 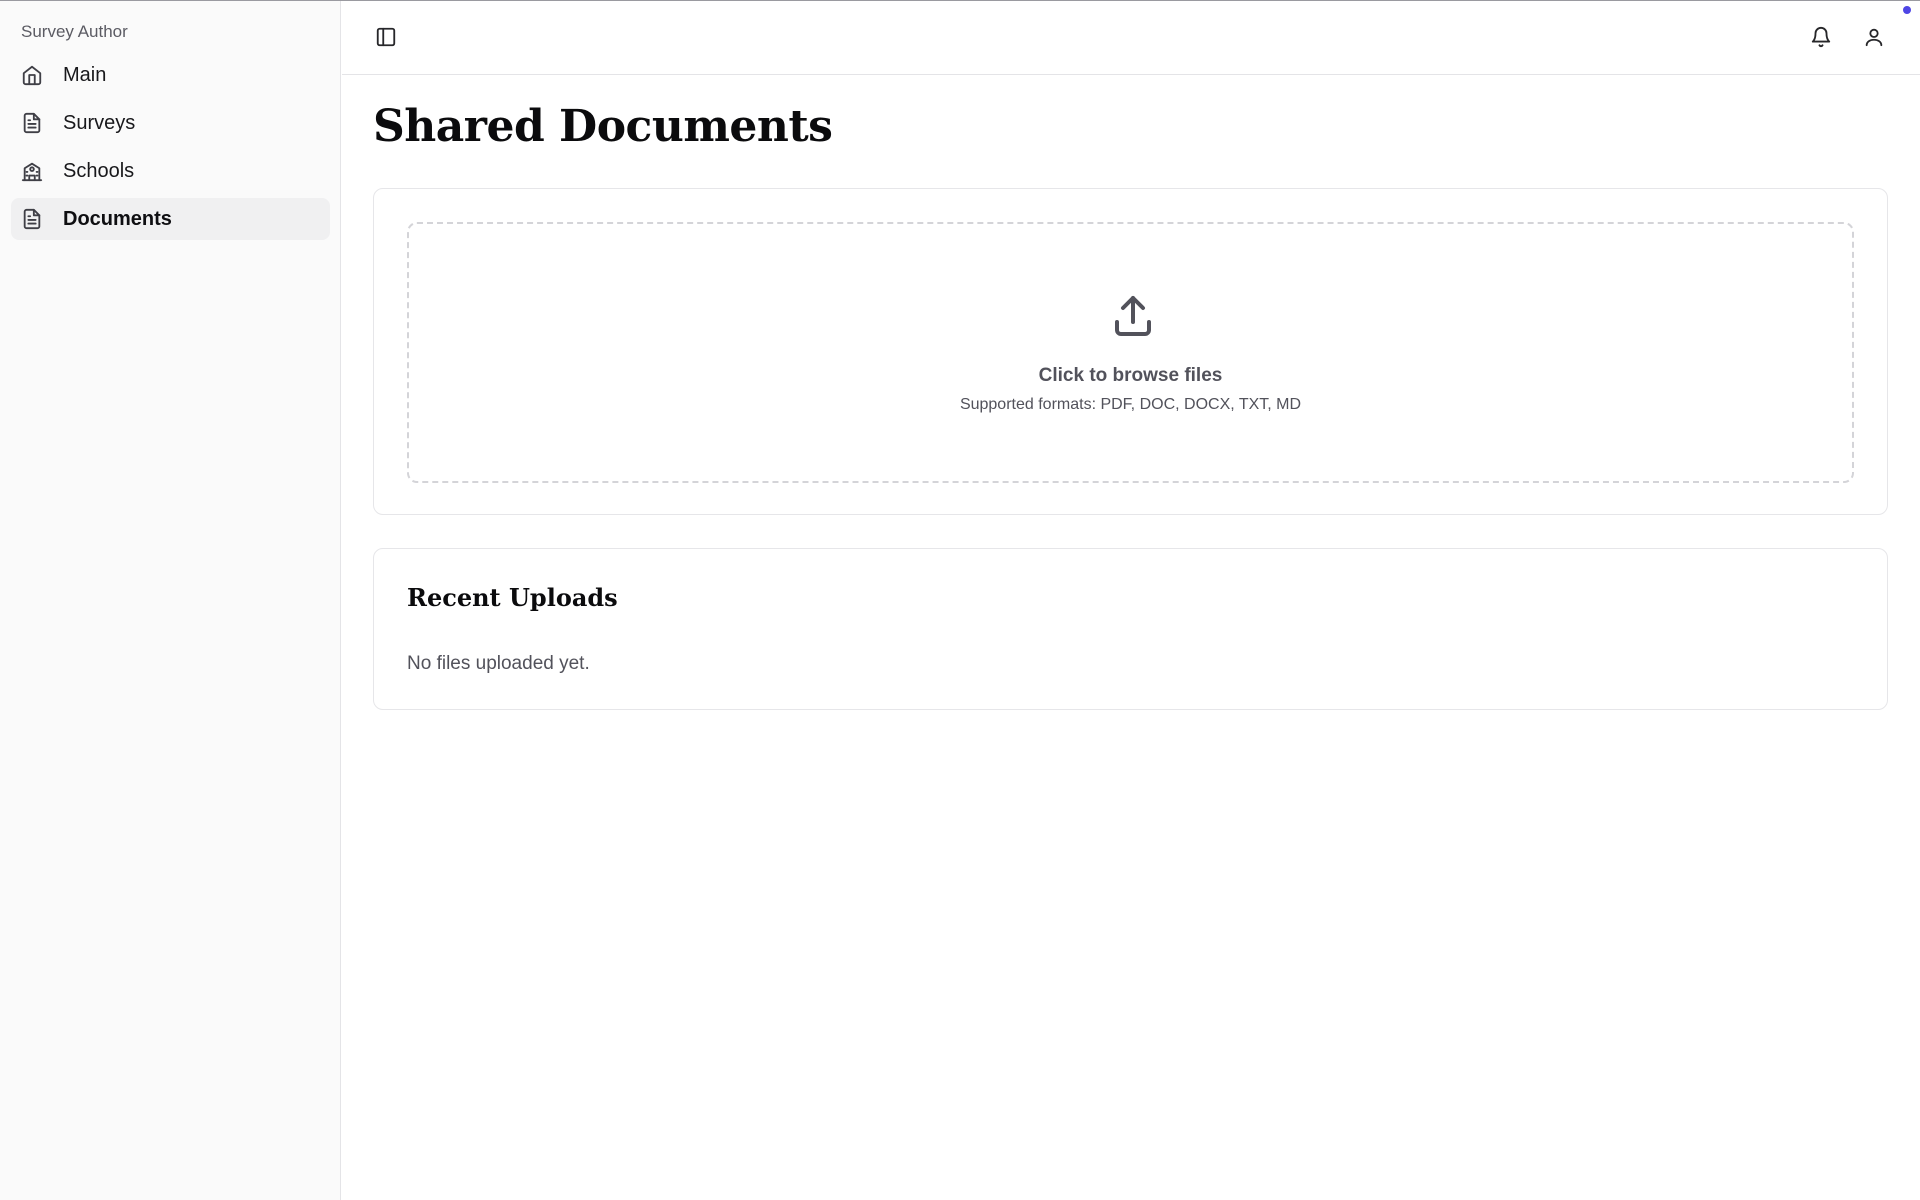 What do you see at coordinates (170, 75) in the screenshot?
I see `sidebar-item-main: Main` at bounding box center [170, 75].